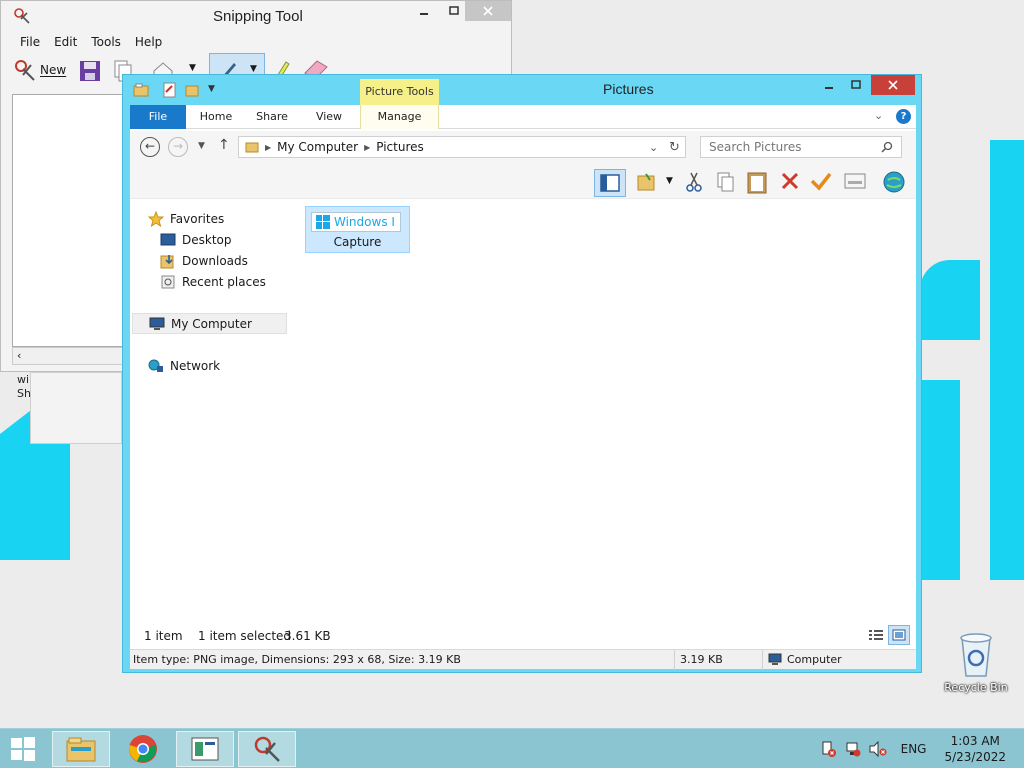  I want to click on downloads-icon, so click(167, 262).